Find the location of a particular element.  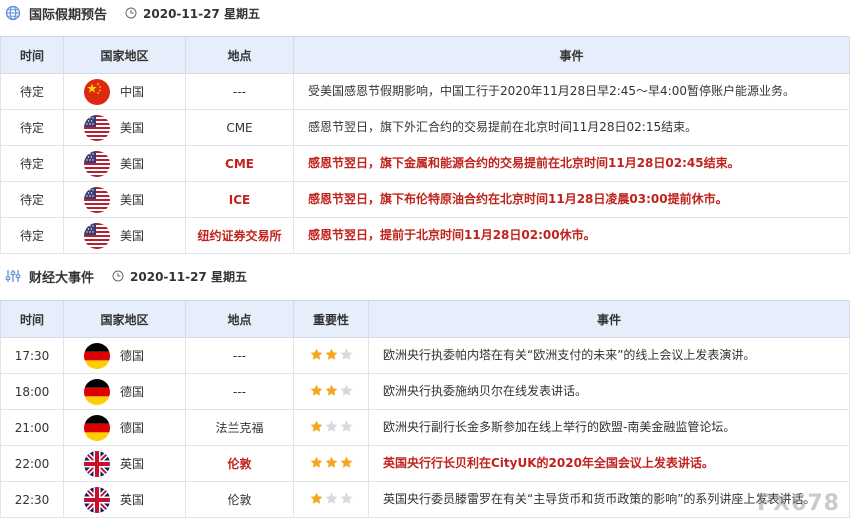

event-cell: 欧洲央行副行长金多斯参加在线上举行的欧盟-南美金融监管论坛。 is located at coordinates (609, 427).